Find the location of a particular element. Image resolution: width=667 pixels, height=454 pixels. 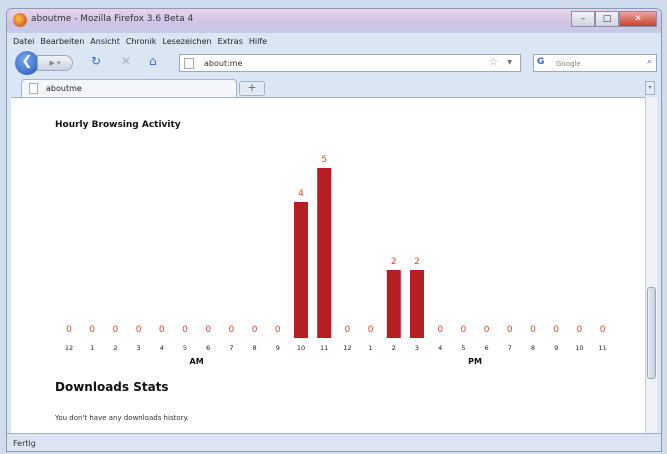

tick-label-10: 10 is located at coordinates (301, 348).